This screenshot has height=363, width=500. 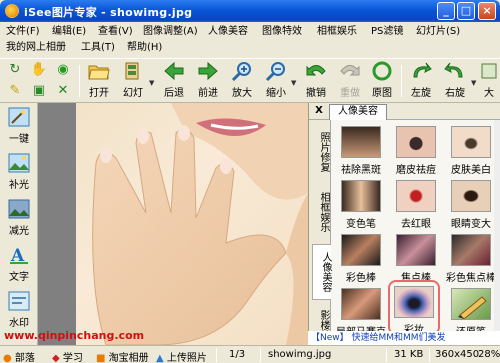 I want to click on crop-icon: ✎, so click(x=15, y=91).